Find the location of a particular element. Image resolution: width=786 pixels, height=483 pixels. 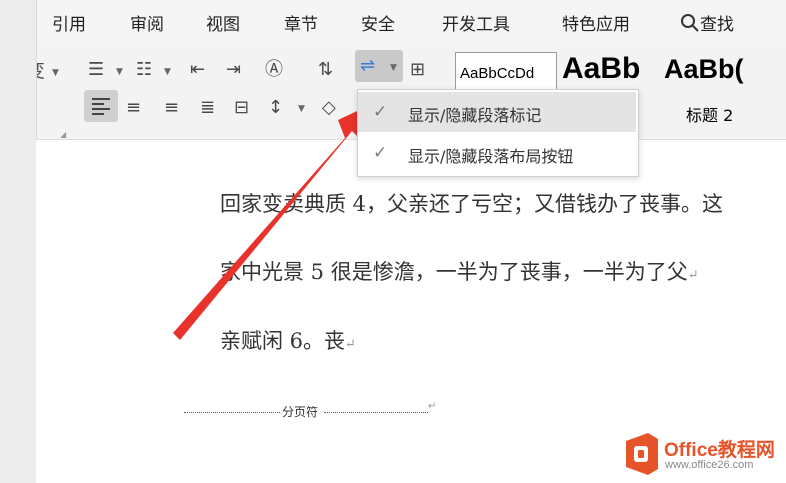

menu-item-label: 显示/隐藏段落布局按钮 is located at coordinates (491, 156).